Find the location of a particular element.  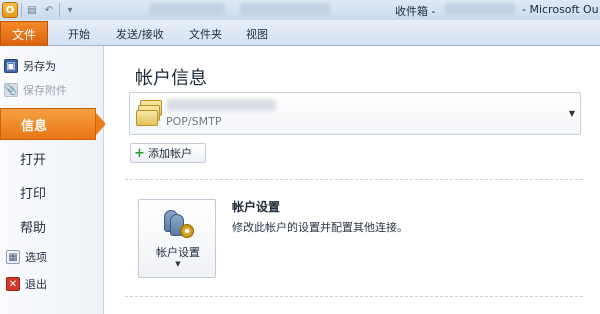

nav-item-label: 打印 is located at coordinates (33, 194).